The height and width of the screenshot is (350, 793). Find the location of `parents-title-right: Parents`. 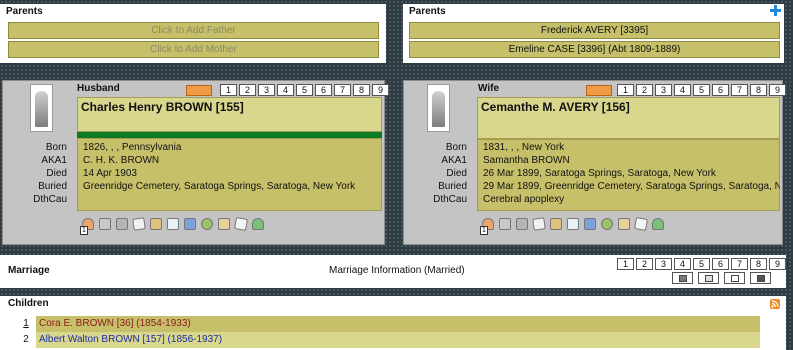

parents-title-right: Parents is located at coordinates (427, 11).